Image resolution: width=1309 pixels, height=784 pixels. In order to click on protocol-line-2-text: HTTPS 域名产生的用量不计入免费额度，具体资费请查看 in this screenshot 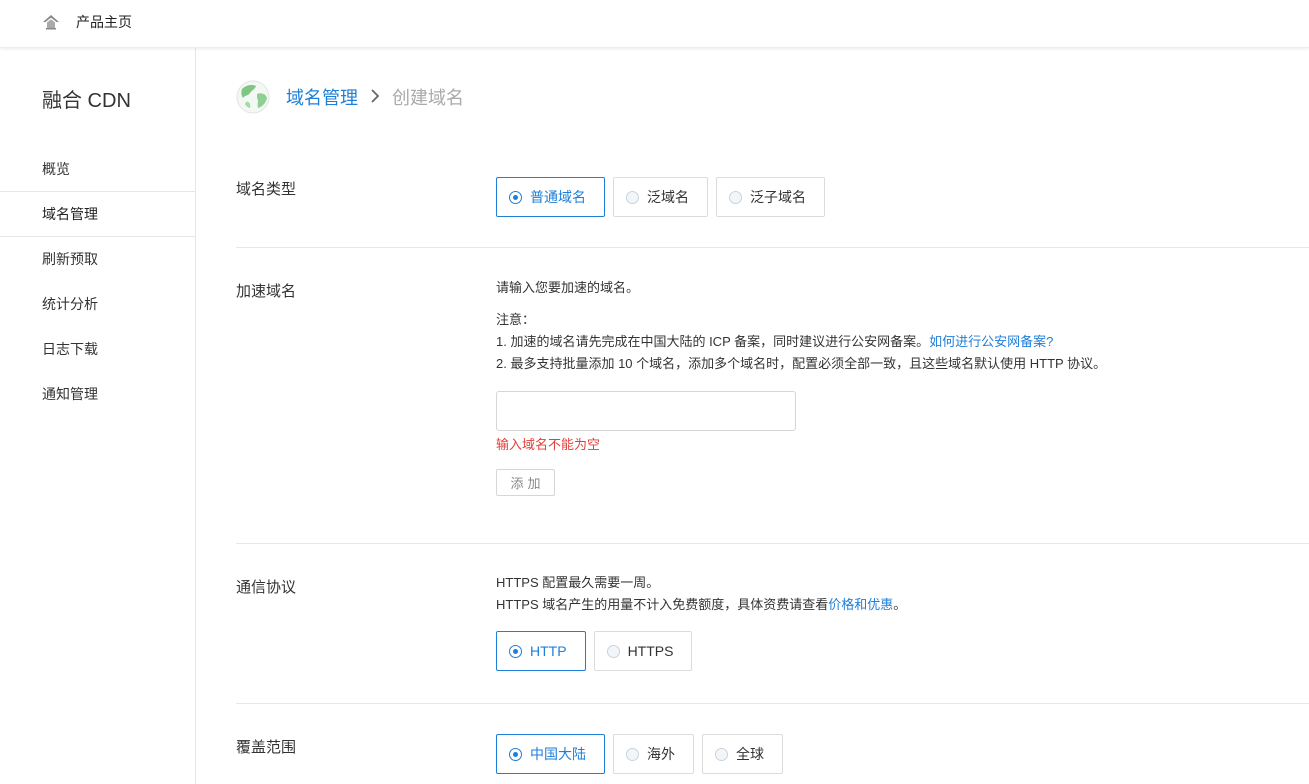, I will do `click(662, 604)`.